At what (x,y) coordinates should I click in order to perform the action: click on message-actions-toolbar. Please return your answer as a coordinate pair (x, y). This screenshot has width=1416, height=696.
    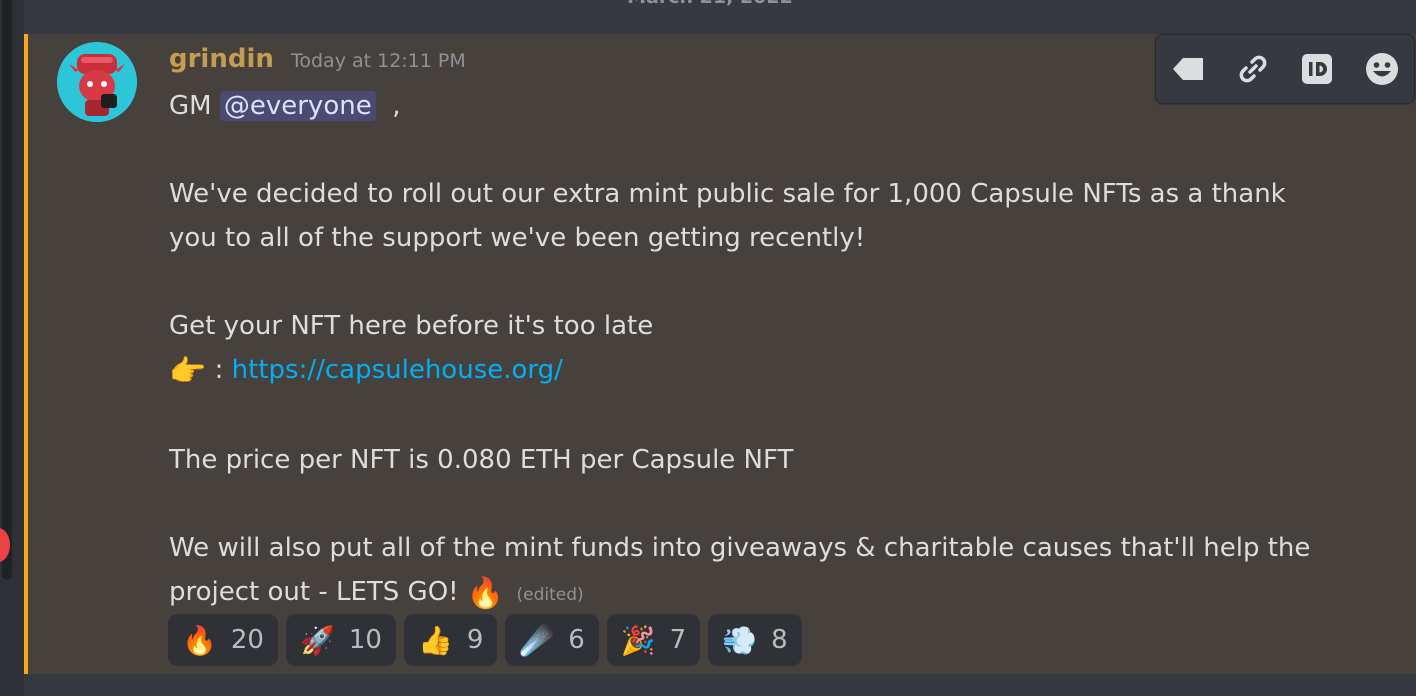
    Looking at the image, I should click on (1285, 69).